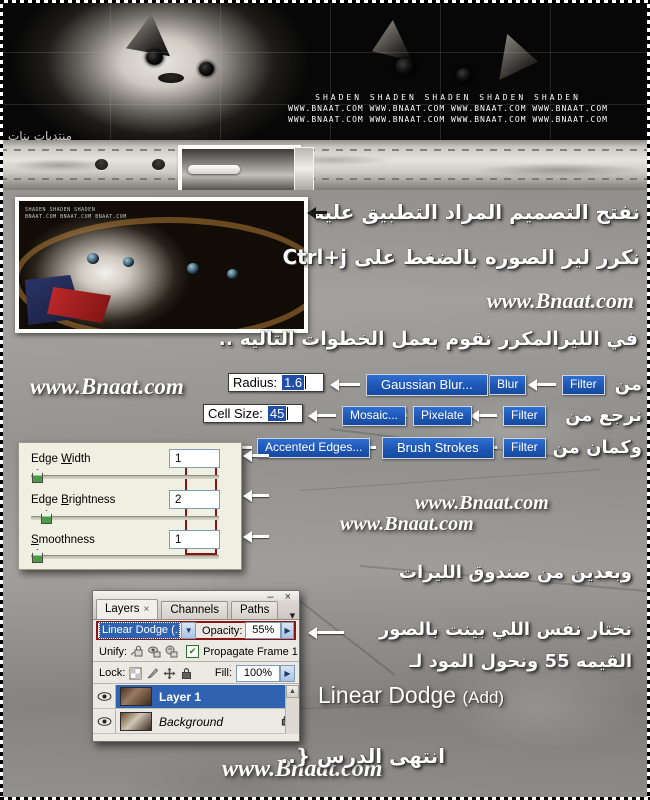  What do you see at coordinates (169, 673) in the screenshot?
I see `lock-move-icon` at bounding box center [169, 673].